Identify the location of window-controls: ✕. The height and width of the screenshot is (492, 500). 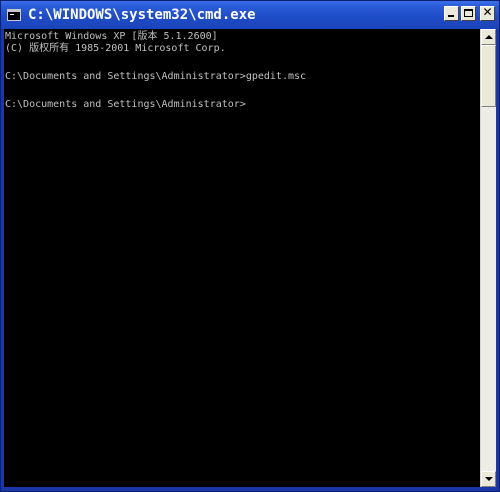
(469, 13).